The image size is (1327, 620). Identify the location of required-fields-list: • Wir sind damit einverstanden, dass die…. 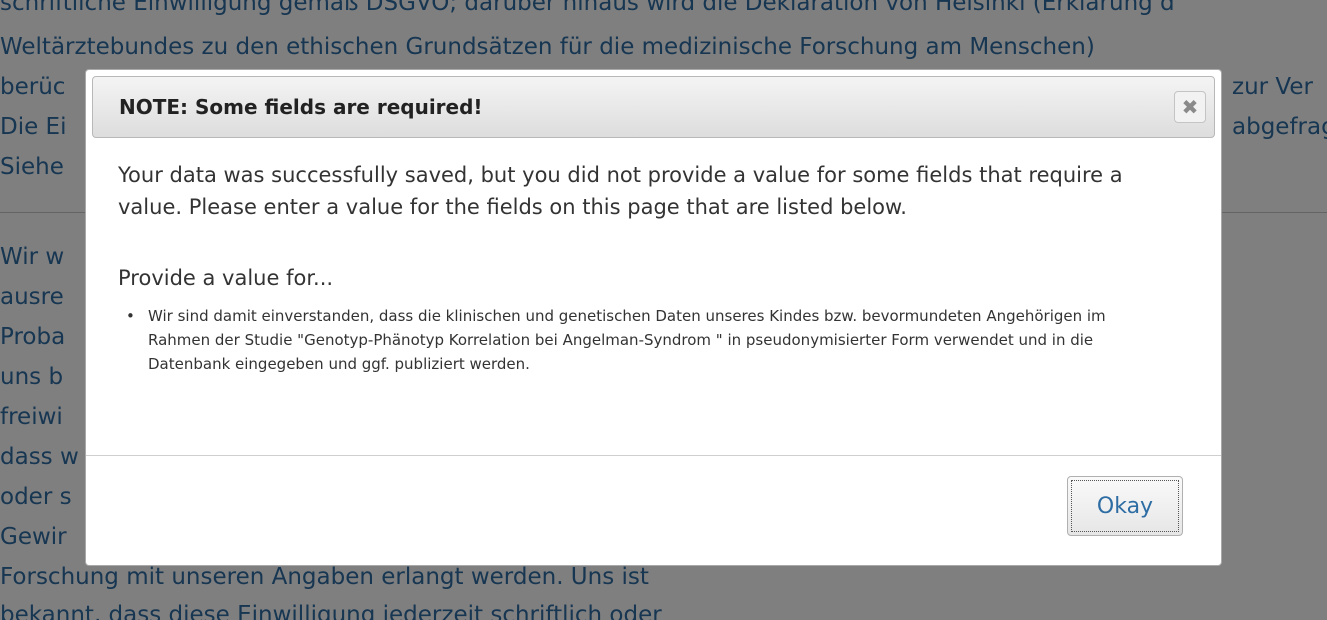
(621, 340).